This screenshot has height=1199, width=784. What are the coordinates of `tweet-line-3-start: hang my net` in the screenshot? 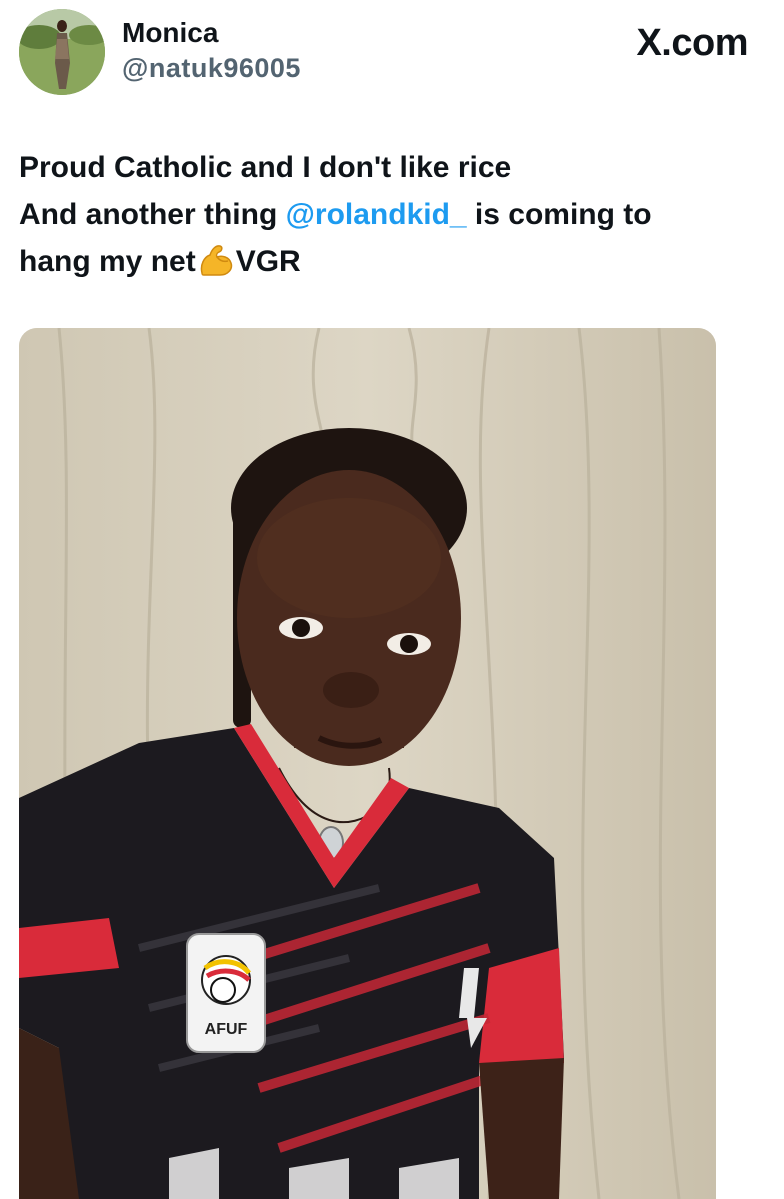 It's located at (107, 261).